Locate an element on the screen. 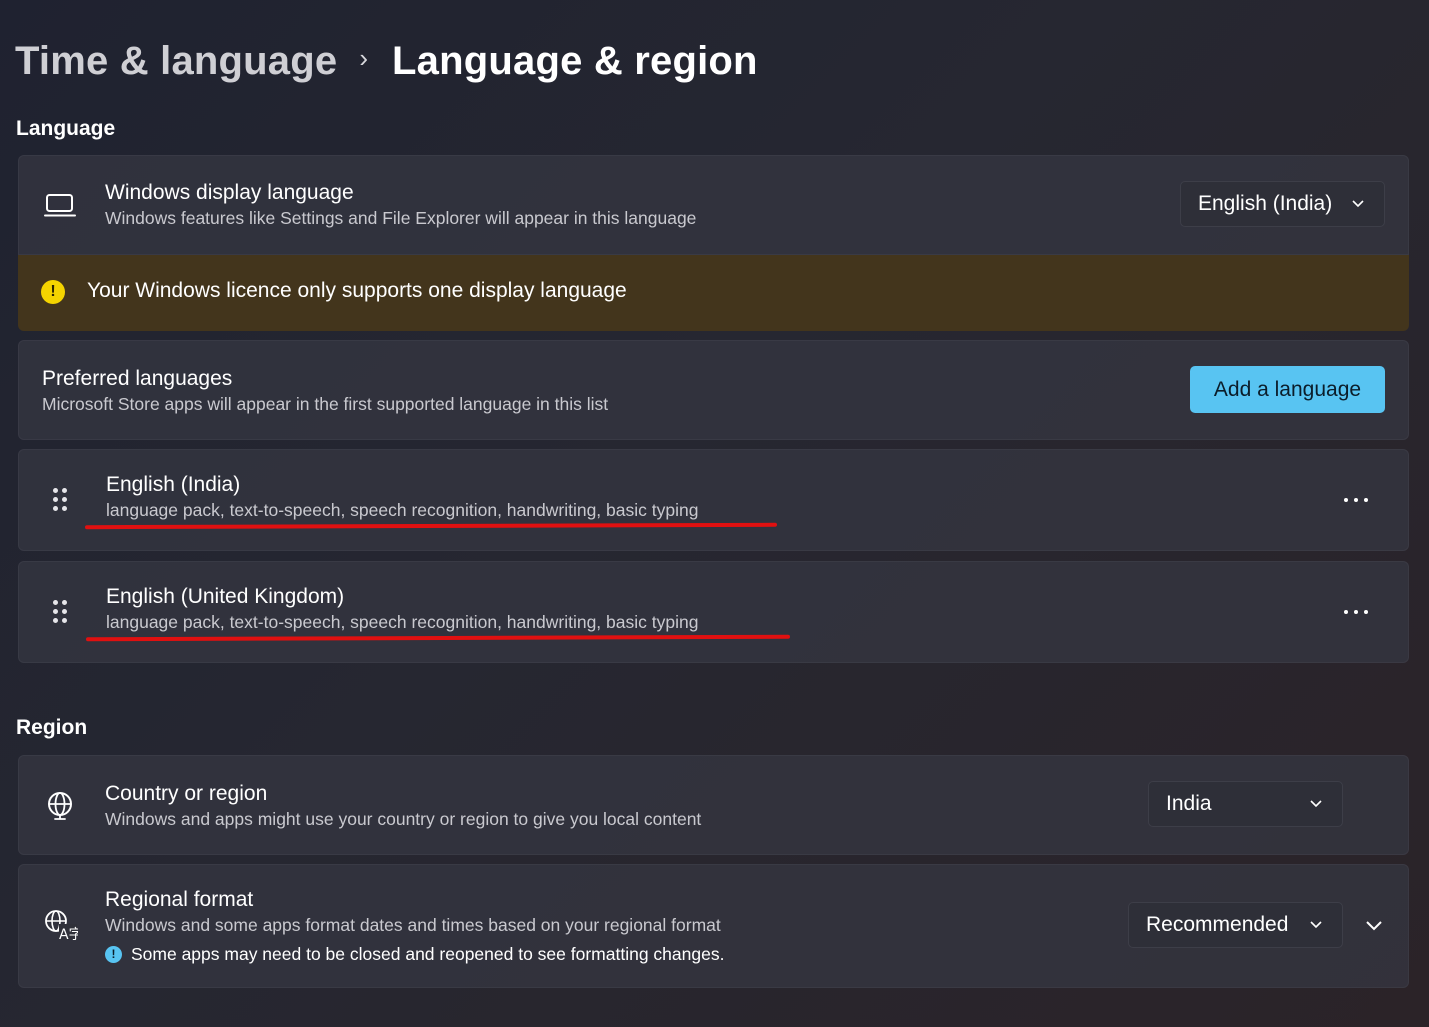  country-region-title: Country or region is located at coordinates (186, 793).